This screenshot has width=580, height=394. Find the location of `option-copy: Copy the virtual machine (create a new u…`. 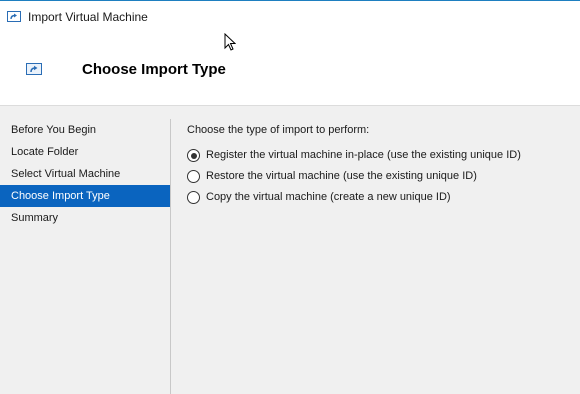

option-copy: Copy the virtual machine (create a new u… is located at coordinates (354, 197).